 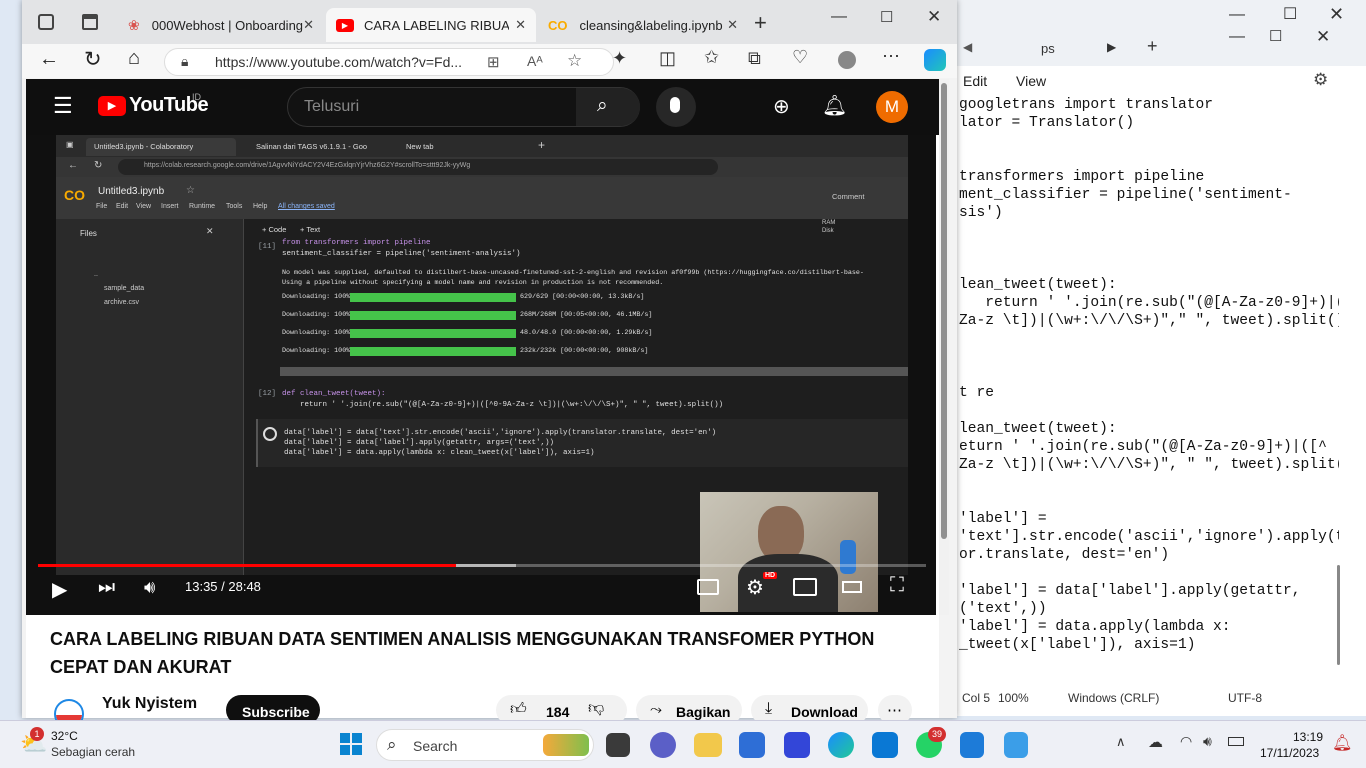 I want to click on search-input: Telusuri, so click(x=331, y=107).